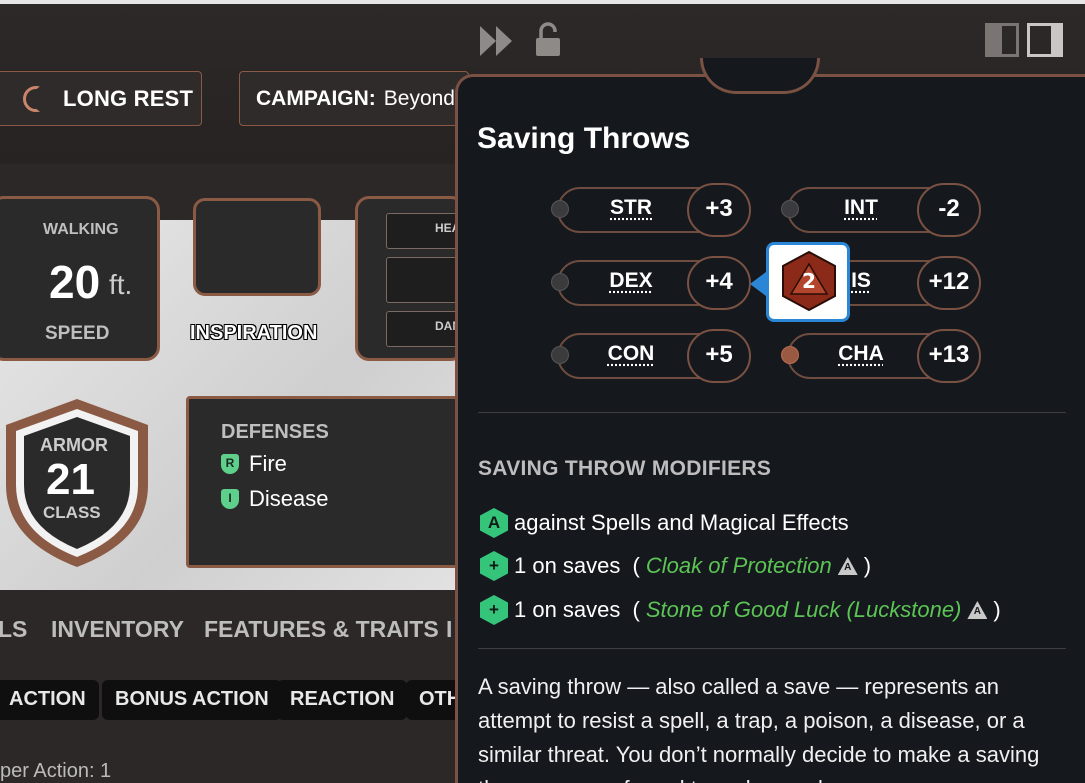 The width and height of the screenshot is (1085, 783). I want to click on fast-forward-icon, so click(498, 41).